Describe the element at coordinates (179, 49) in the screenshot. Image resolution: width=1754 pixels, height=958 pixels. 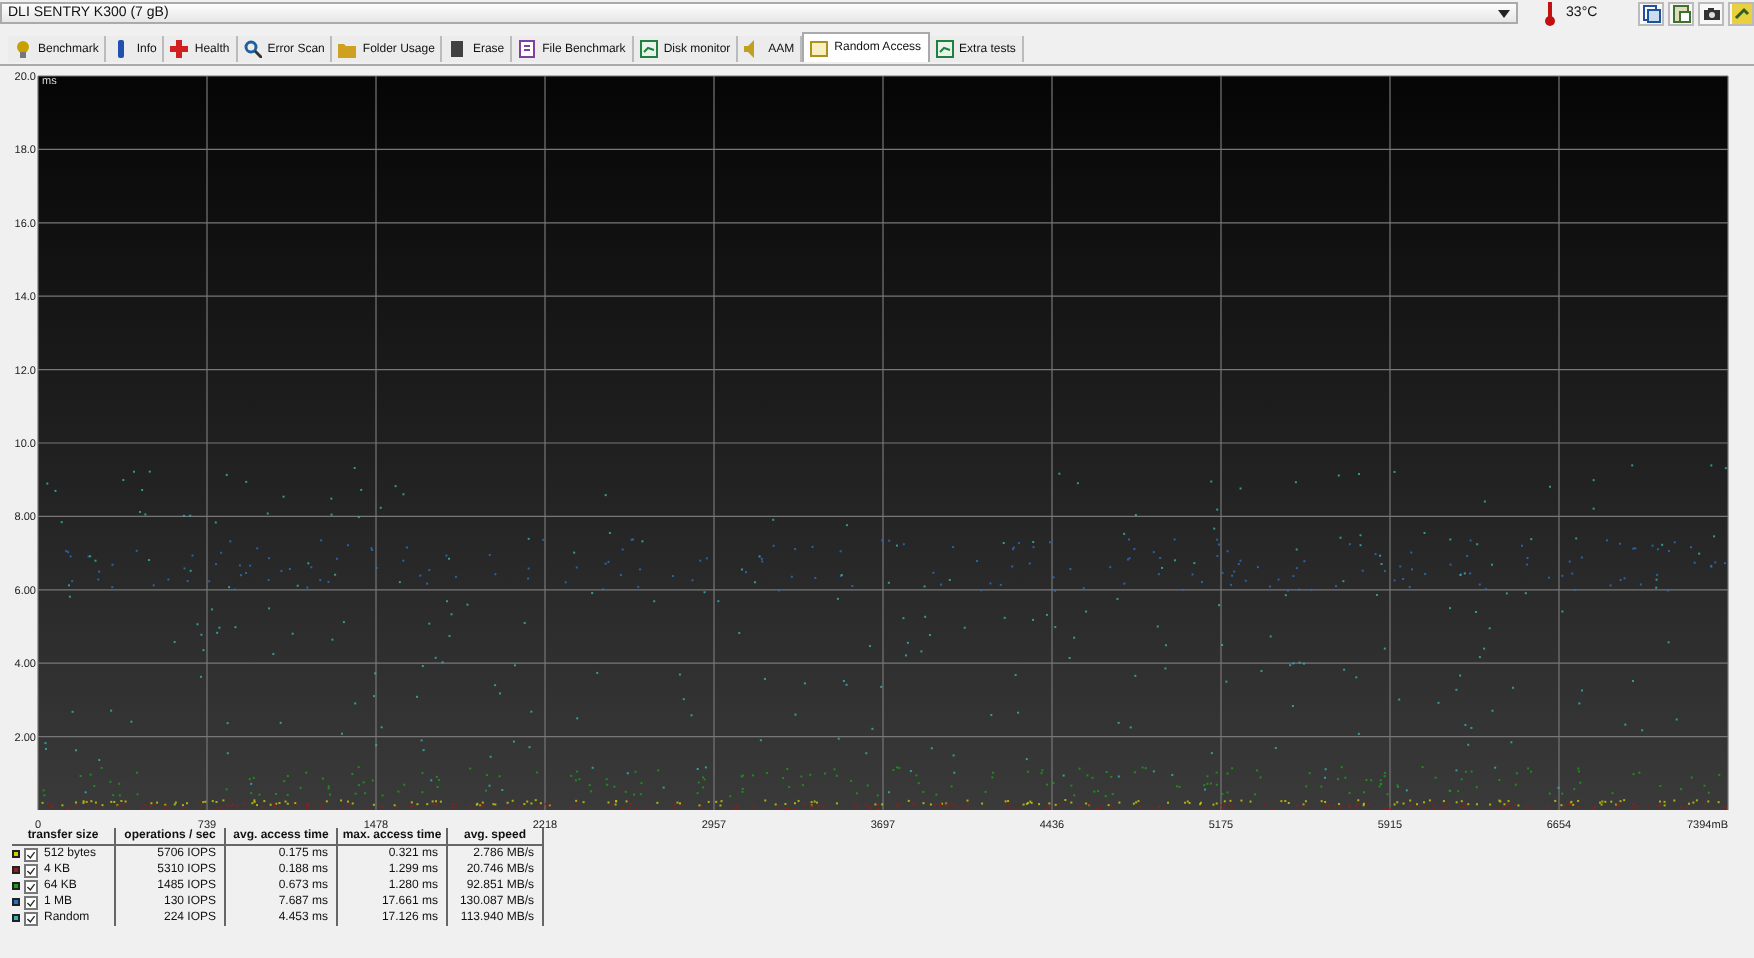
I see `cross-icon` at that location.